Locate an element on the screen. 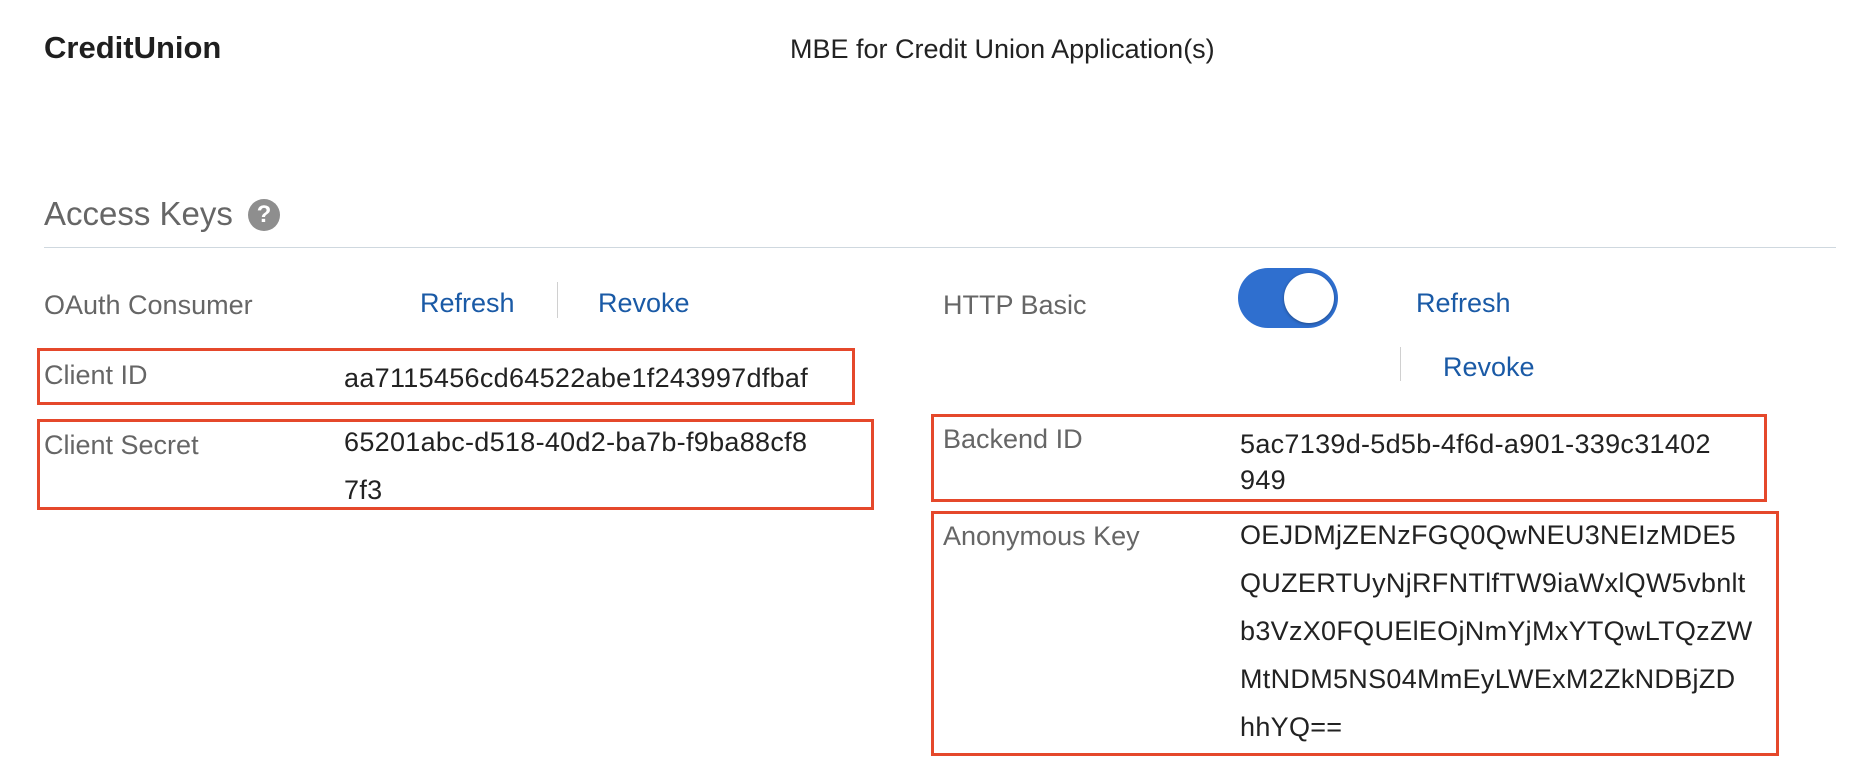 This screenshot has width=1870, height=778. http-basic-label: HTTP Basic is located at coordinates (1015, 305).